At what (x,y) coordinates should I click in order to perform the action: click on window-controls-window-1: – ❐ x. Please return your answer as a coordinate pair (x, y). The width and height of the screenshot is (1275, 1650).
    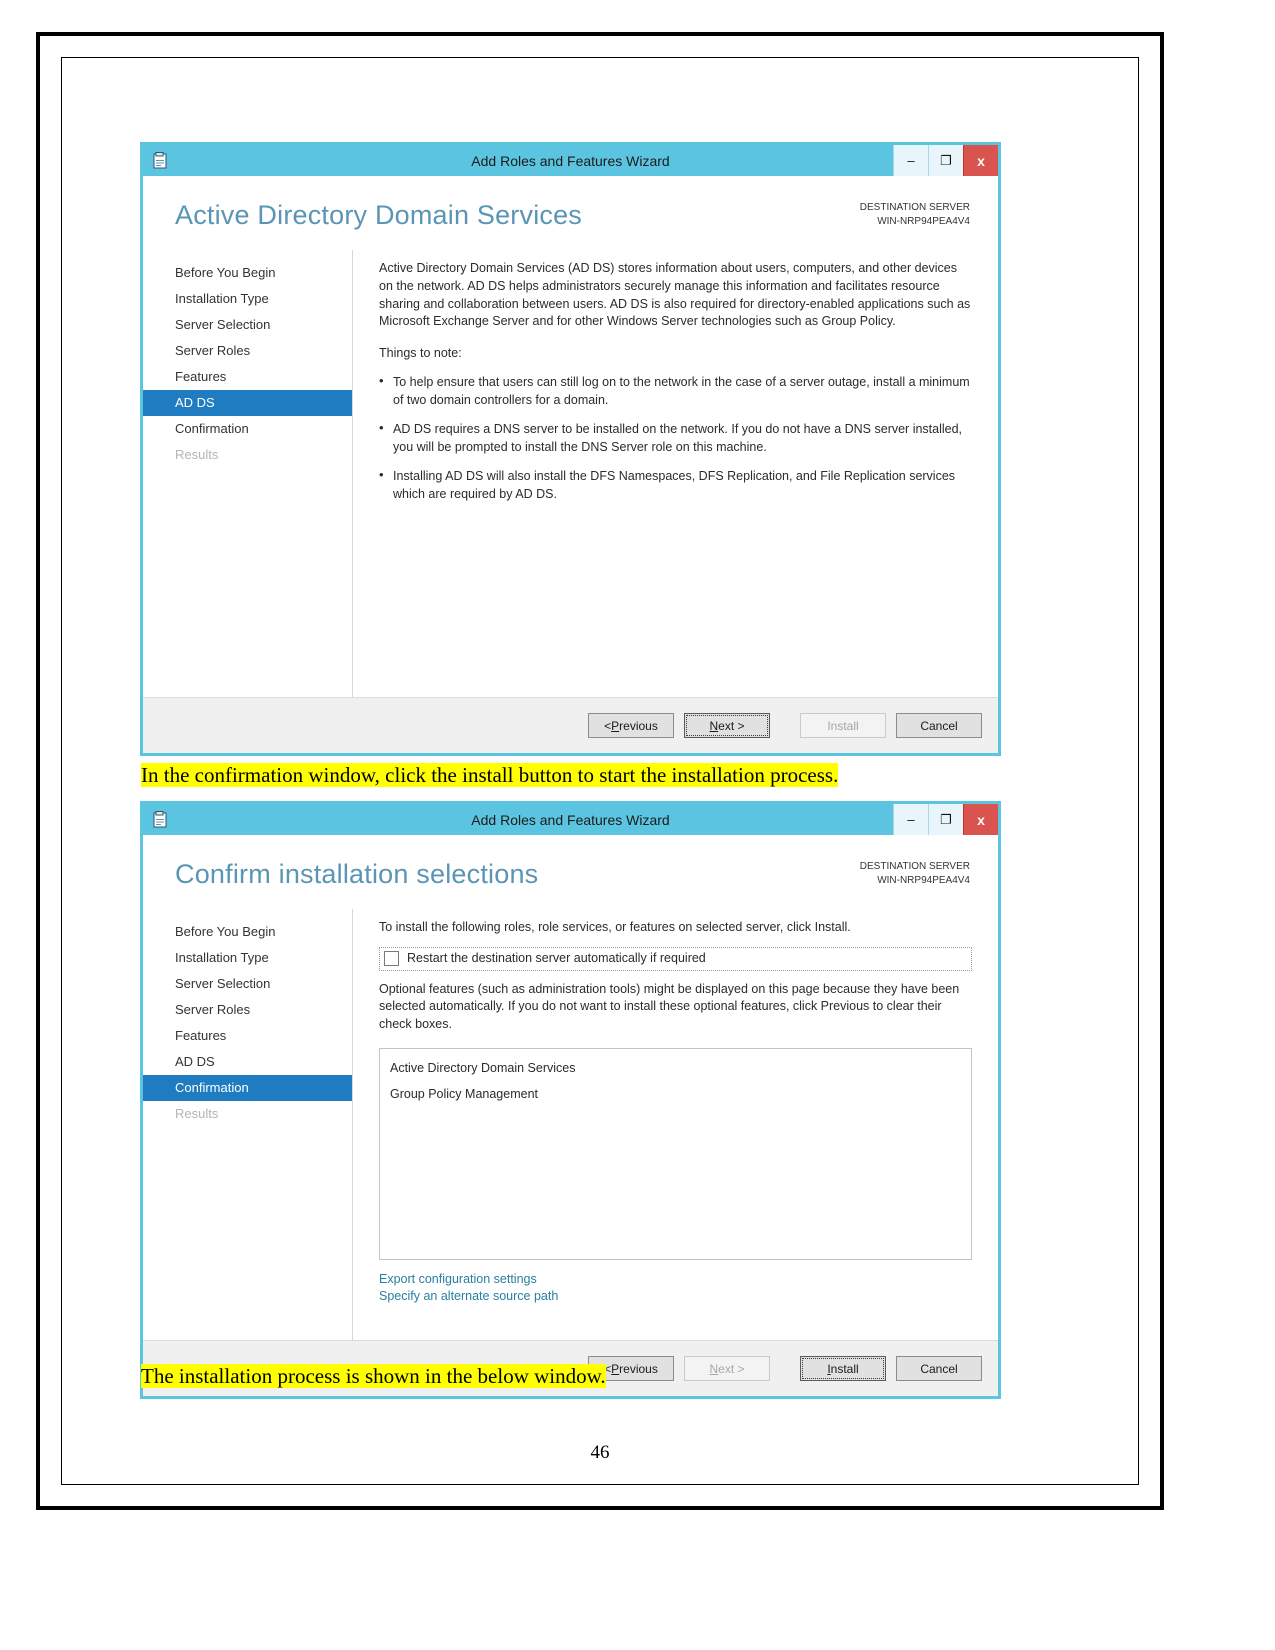
    Looking at the image, I should click on (945, 160).